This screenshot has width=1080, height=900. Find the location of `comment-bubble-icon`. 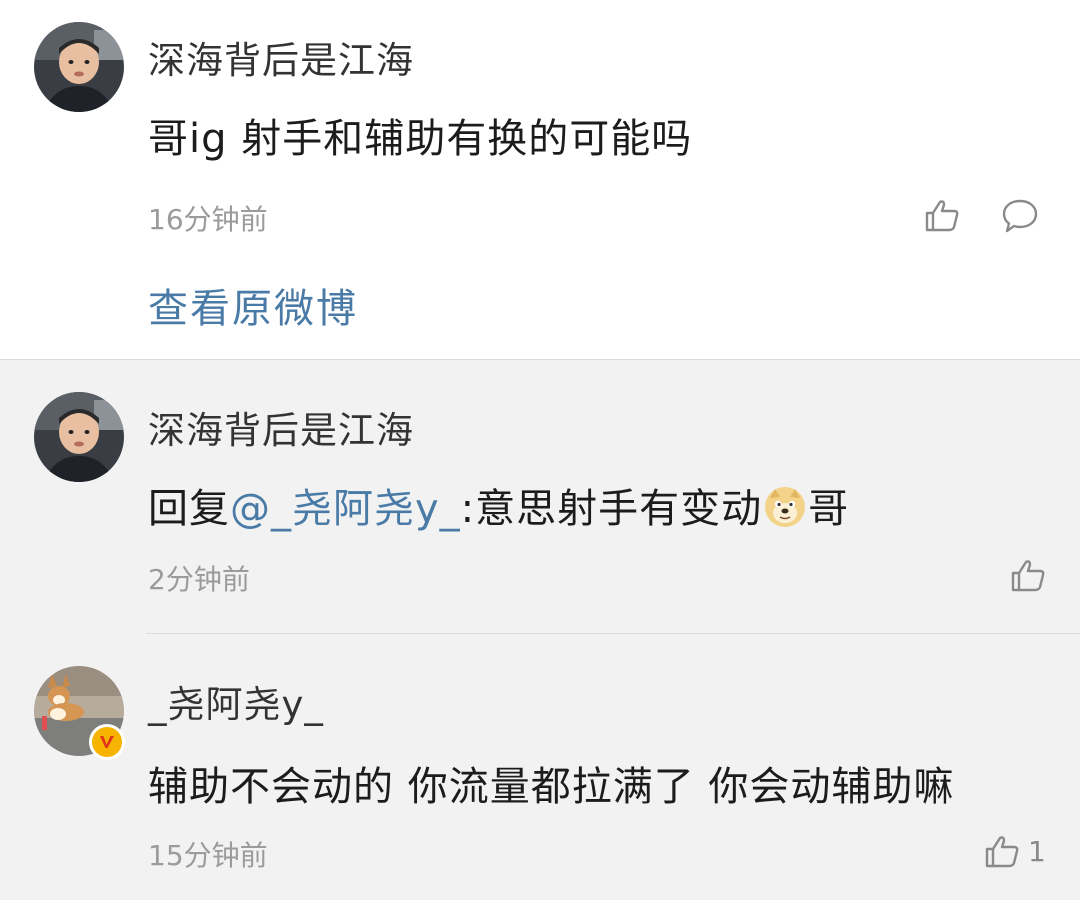

comment-bubble-icon is located at coordinates (1020, 216).